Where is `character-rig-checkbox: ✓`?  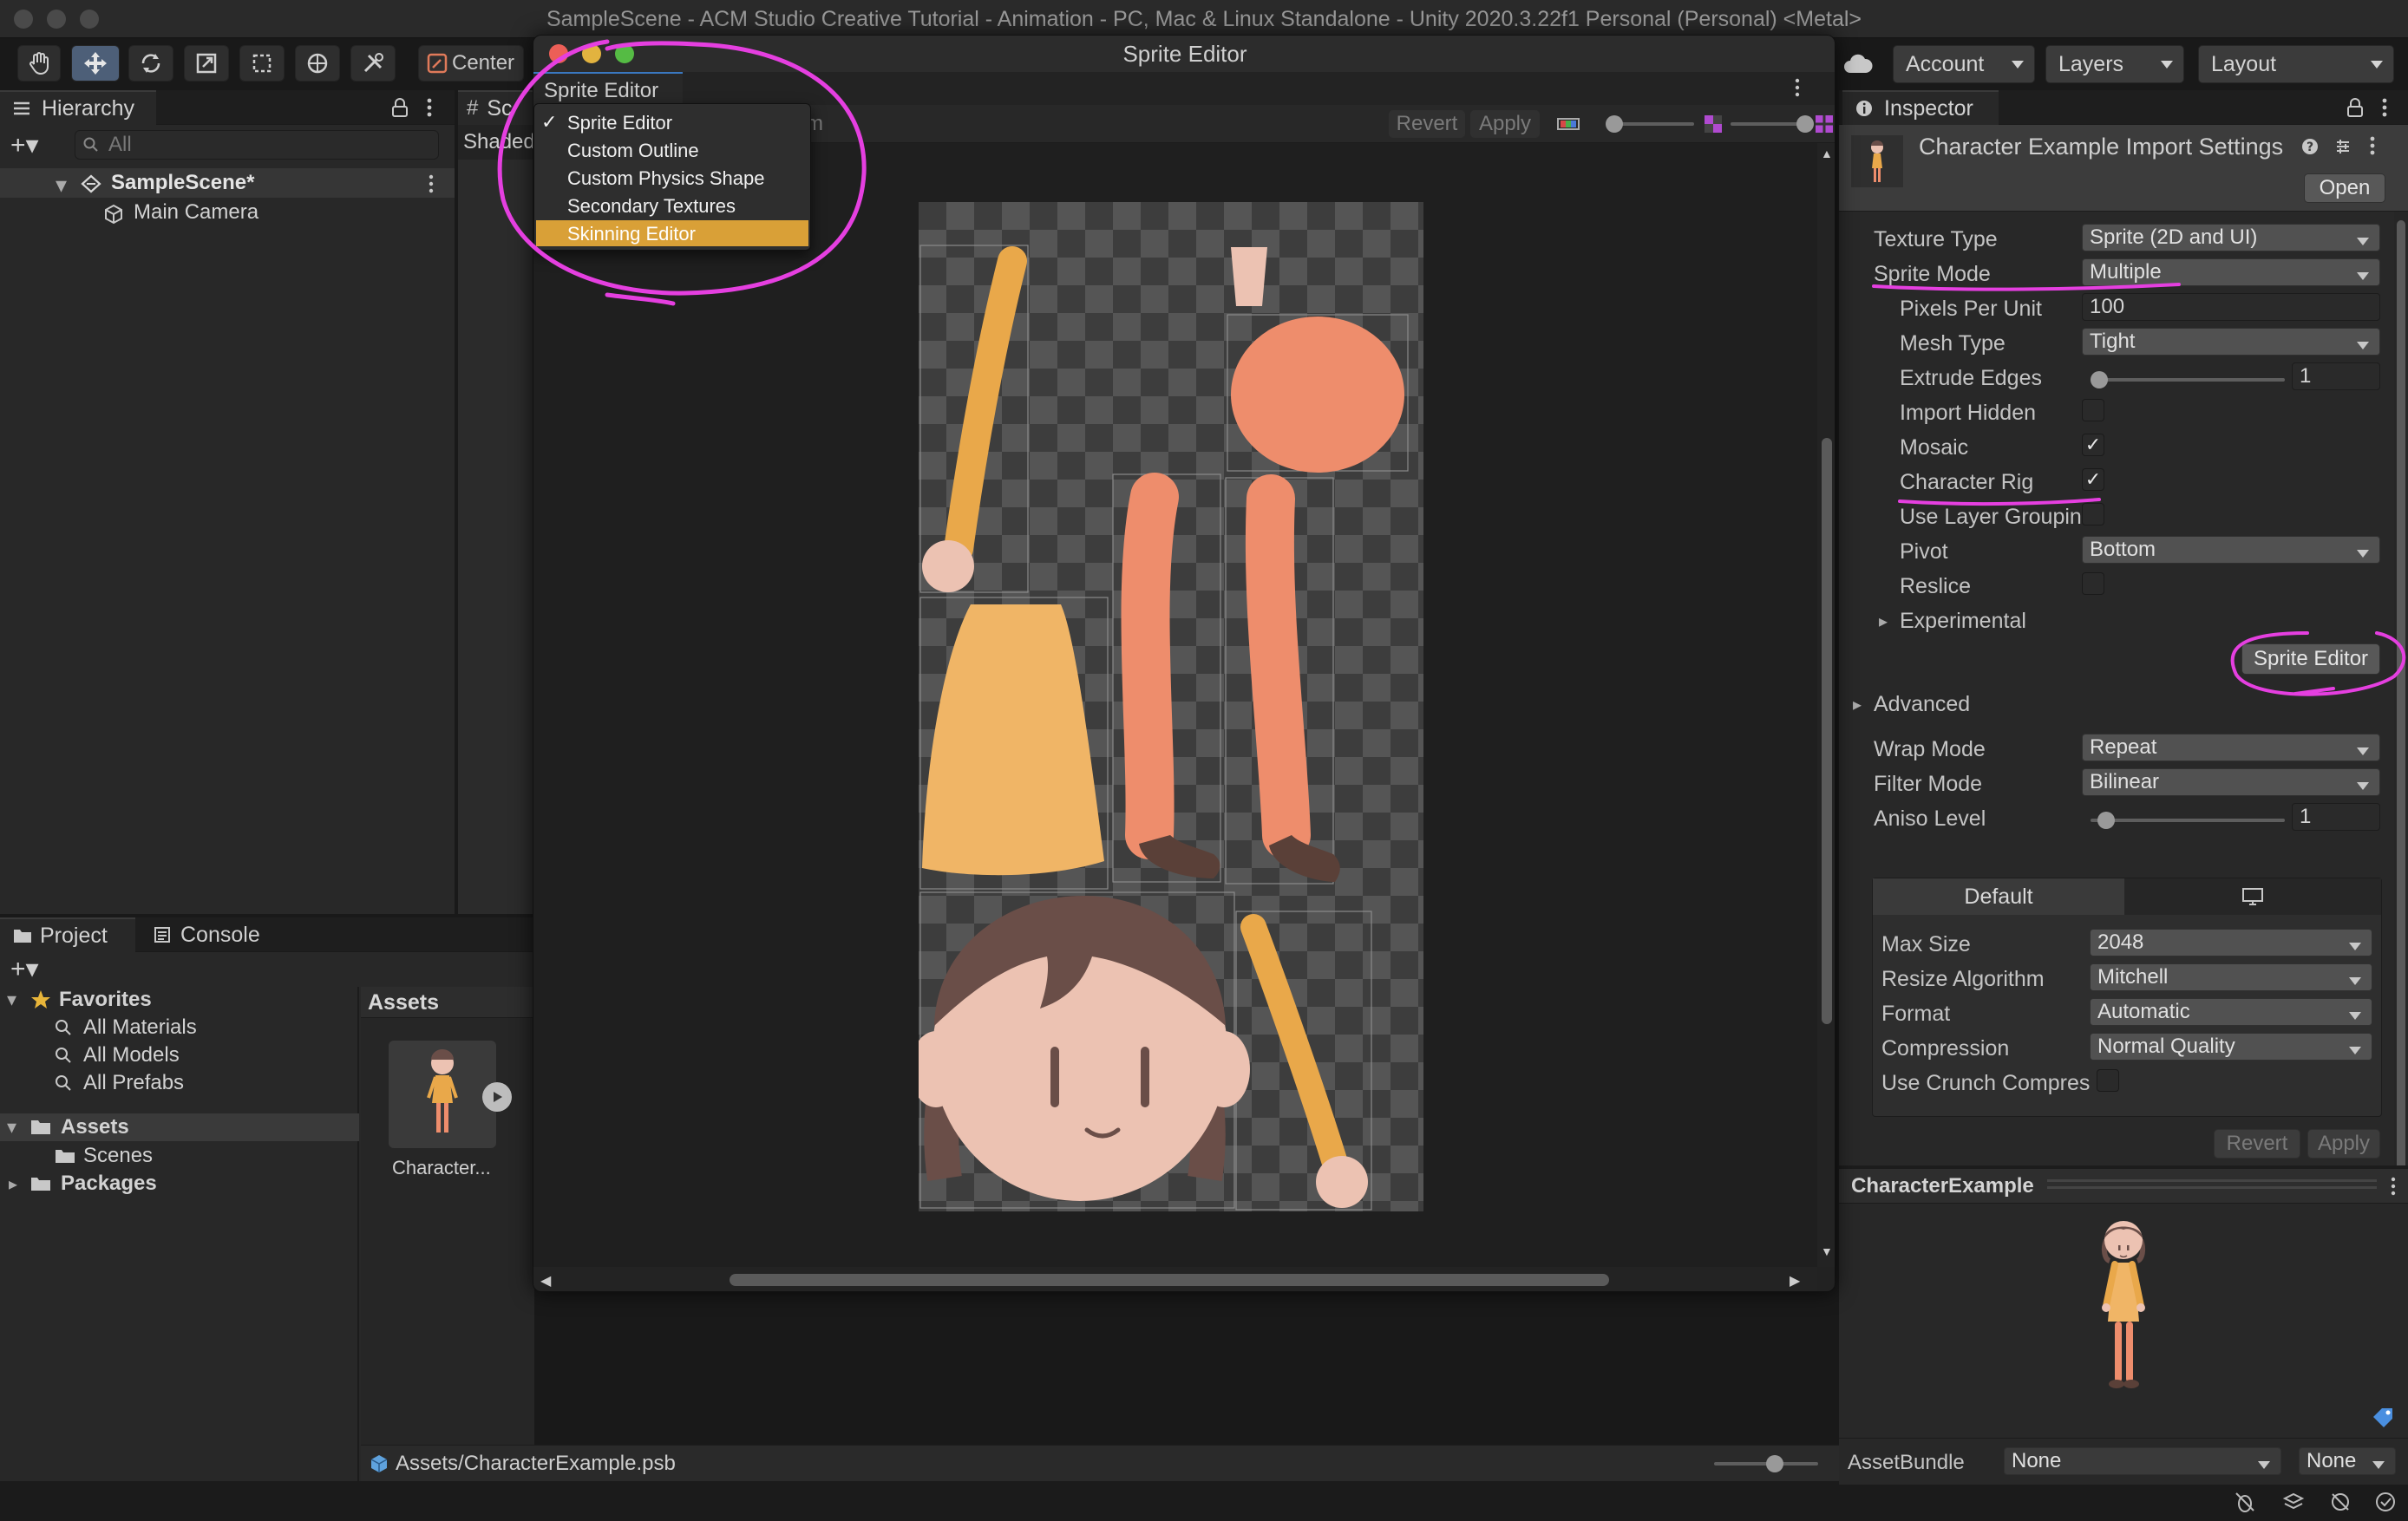
character-rig-checkbox: ✓ is located at coordinates (2093, 480).